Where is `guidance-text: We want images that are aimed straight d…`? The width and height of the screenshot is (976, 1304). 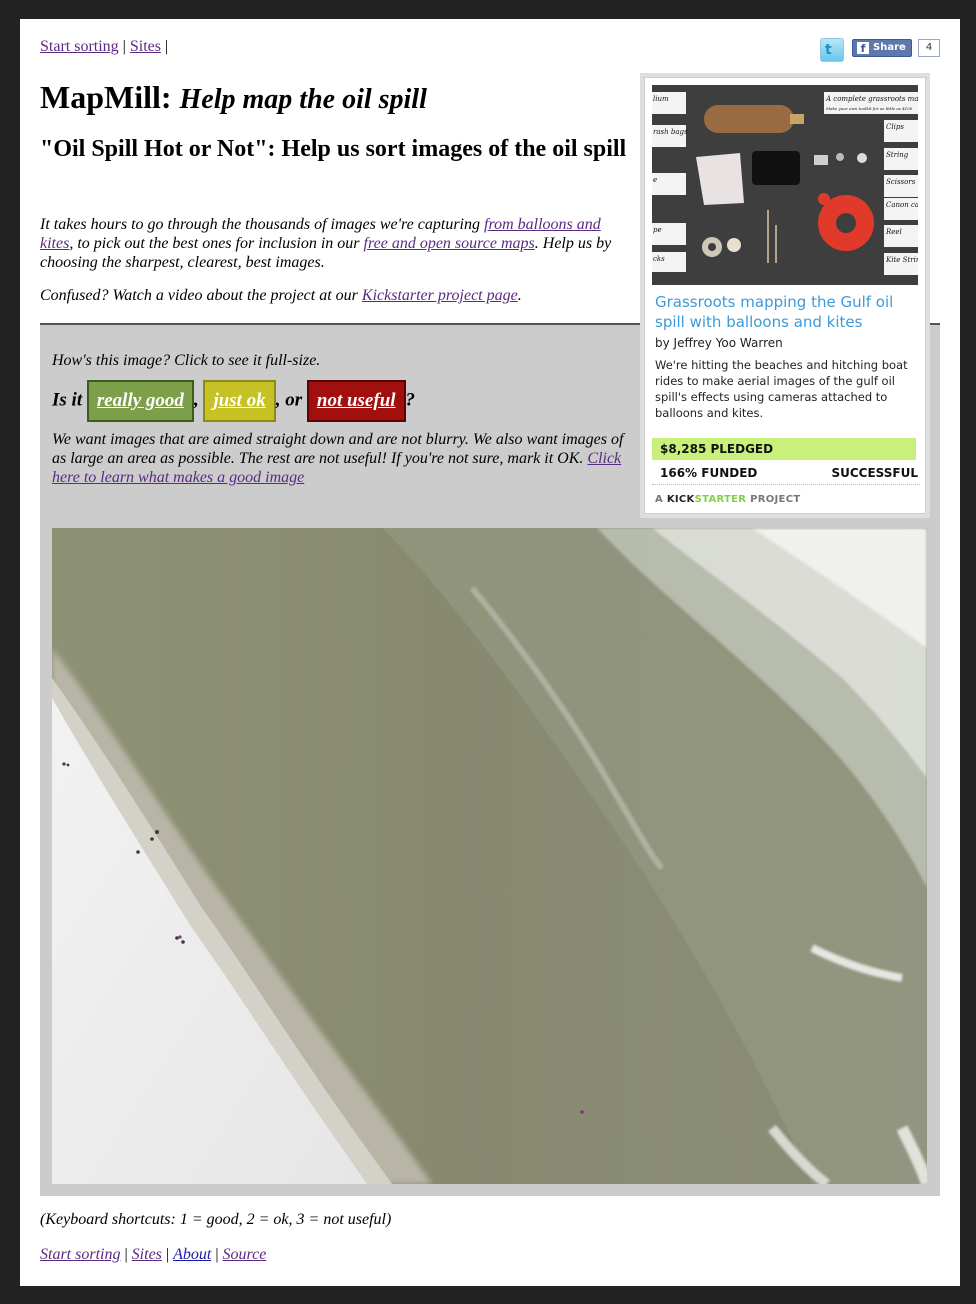
guidance-text: We want images that are aimed straight d… is located at coordinates (338, 449).